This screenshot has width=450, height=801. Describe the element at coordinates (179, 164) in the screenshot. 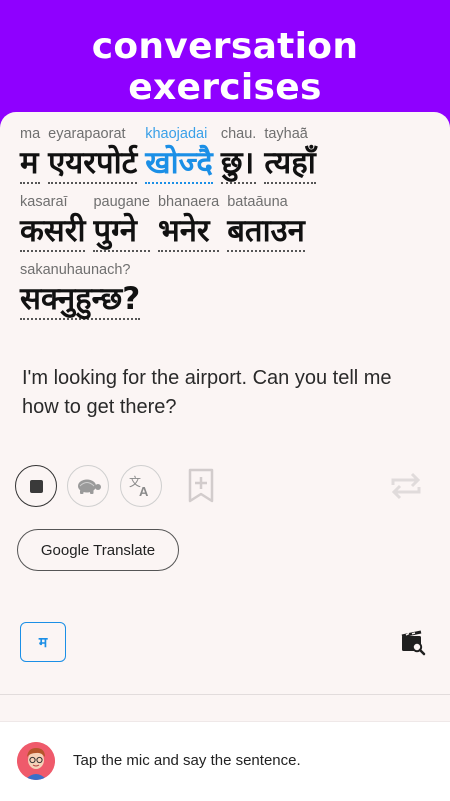

I see `nepali-word: खोज्दै` at that location.